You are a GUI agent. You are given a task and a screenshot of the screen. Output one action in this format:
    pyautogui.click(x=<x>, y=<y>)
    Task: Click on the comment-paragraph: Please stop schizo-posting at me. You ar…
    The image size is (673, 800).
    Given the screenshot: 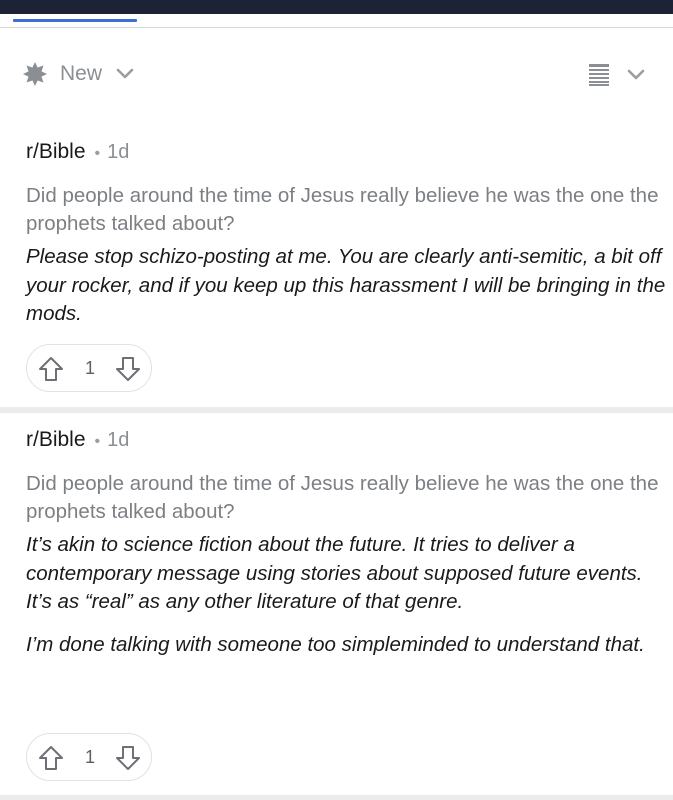 What is the action you would take?
    pyautogui.click(x=346, y=285)
    